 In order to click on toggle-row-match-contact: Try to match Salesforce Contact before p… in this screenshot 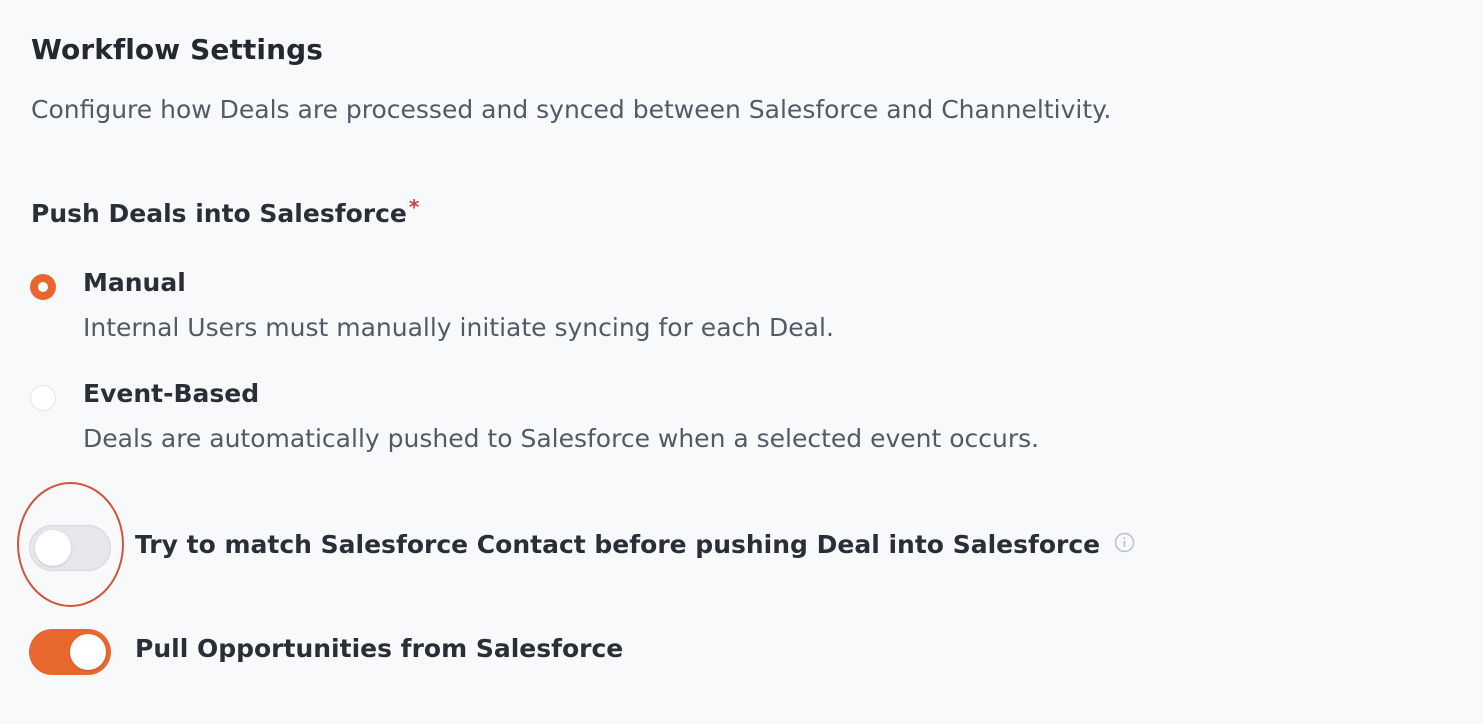, I will do `click(629, 548)`.